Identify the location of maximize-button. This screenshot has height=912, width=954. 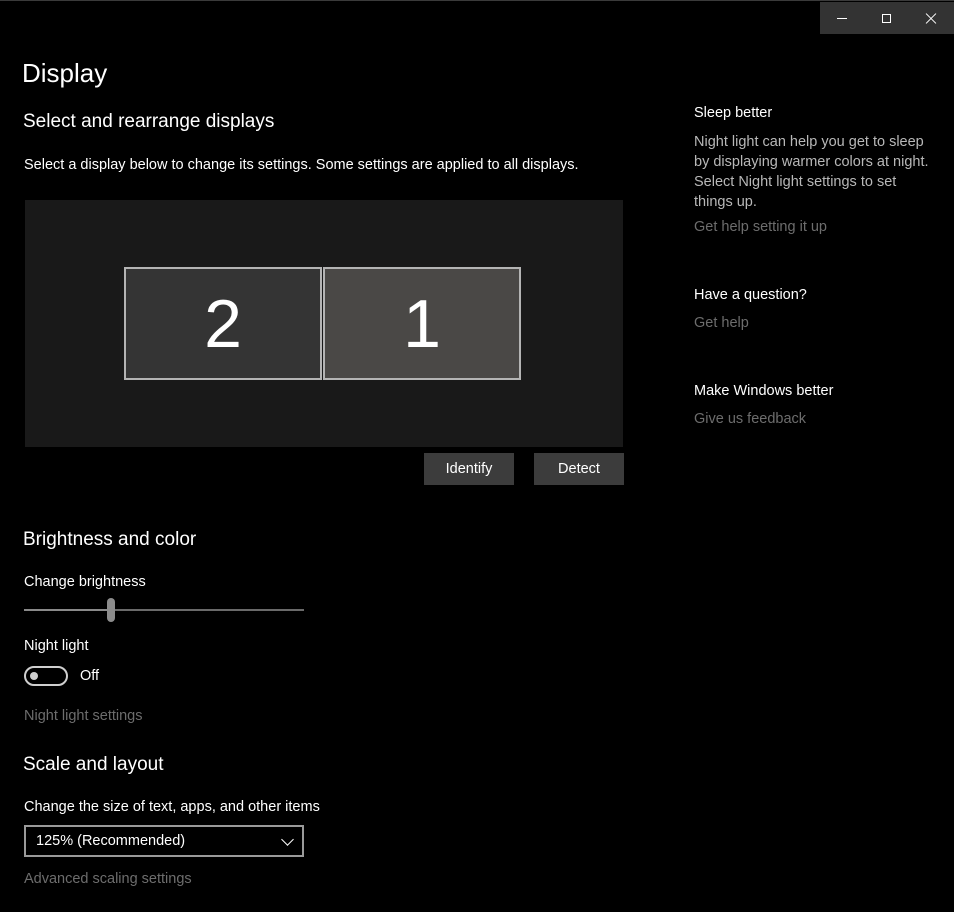
(887, 18).